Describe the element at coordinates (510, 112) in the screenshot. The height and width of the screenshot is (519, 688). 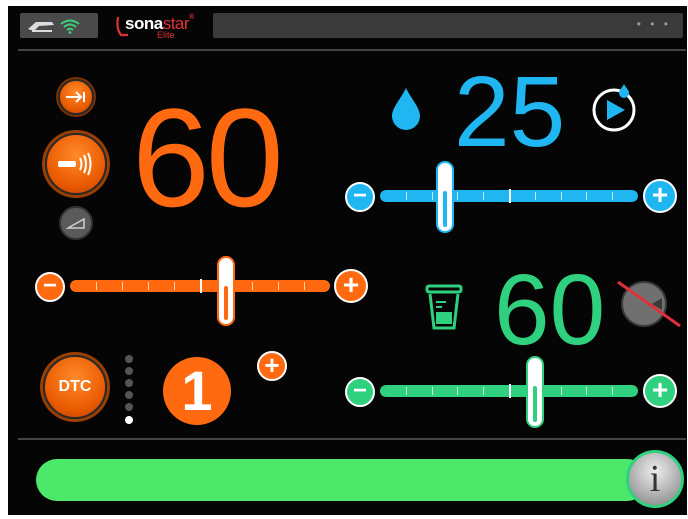
I see `irrigation-value: 25` at that location.